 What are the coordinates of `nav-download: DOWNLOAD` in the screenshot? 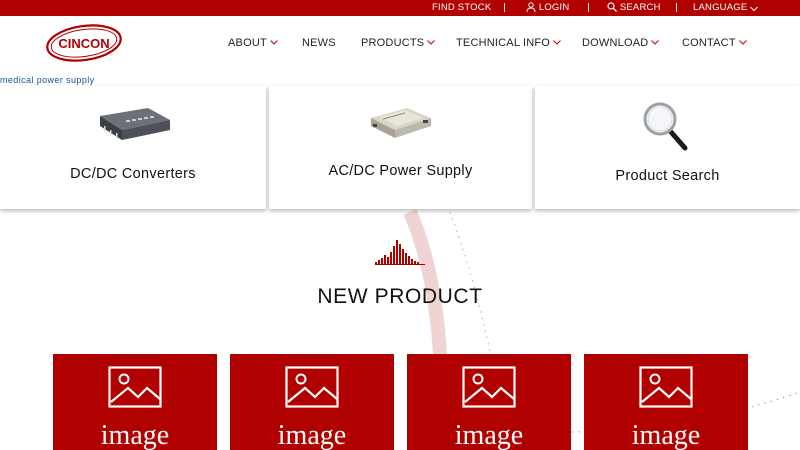 It's located at (621, 43).